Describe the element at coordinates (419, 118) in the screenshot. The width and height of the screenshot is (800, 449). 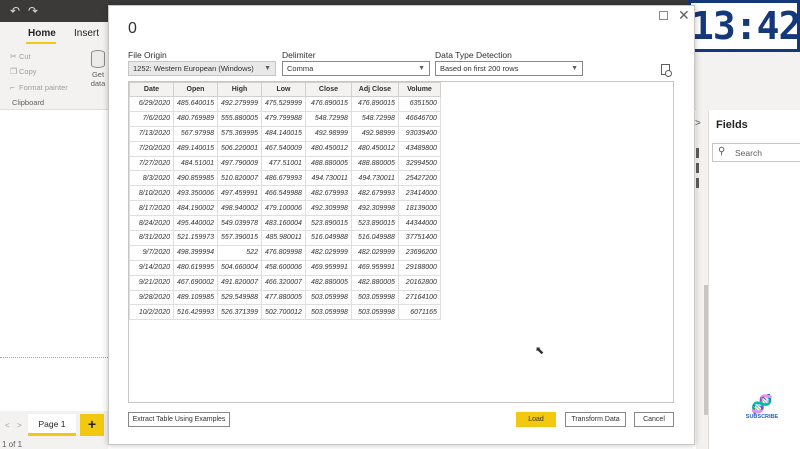
I see `table-cell: 46646700` at that location.